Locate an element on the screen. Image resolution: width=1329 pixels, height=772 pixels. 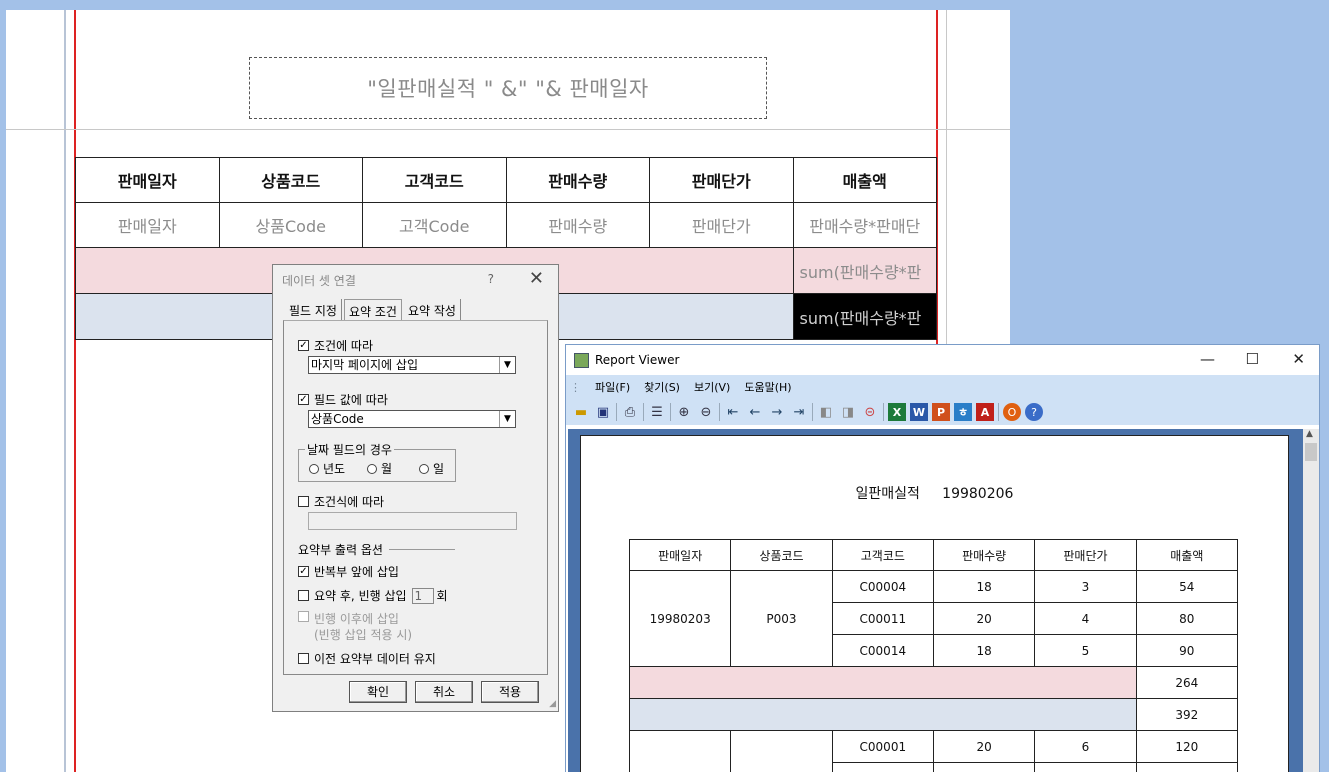
first-page-icon: ⇤ is located at coordinates (733, 412).